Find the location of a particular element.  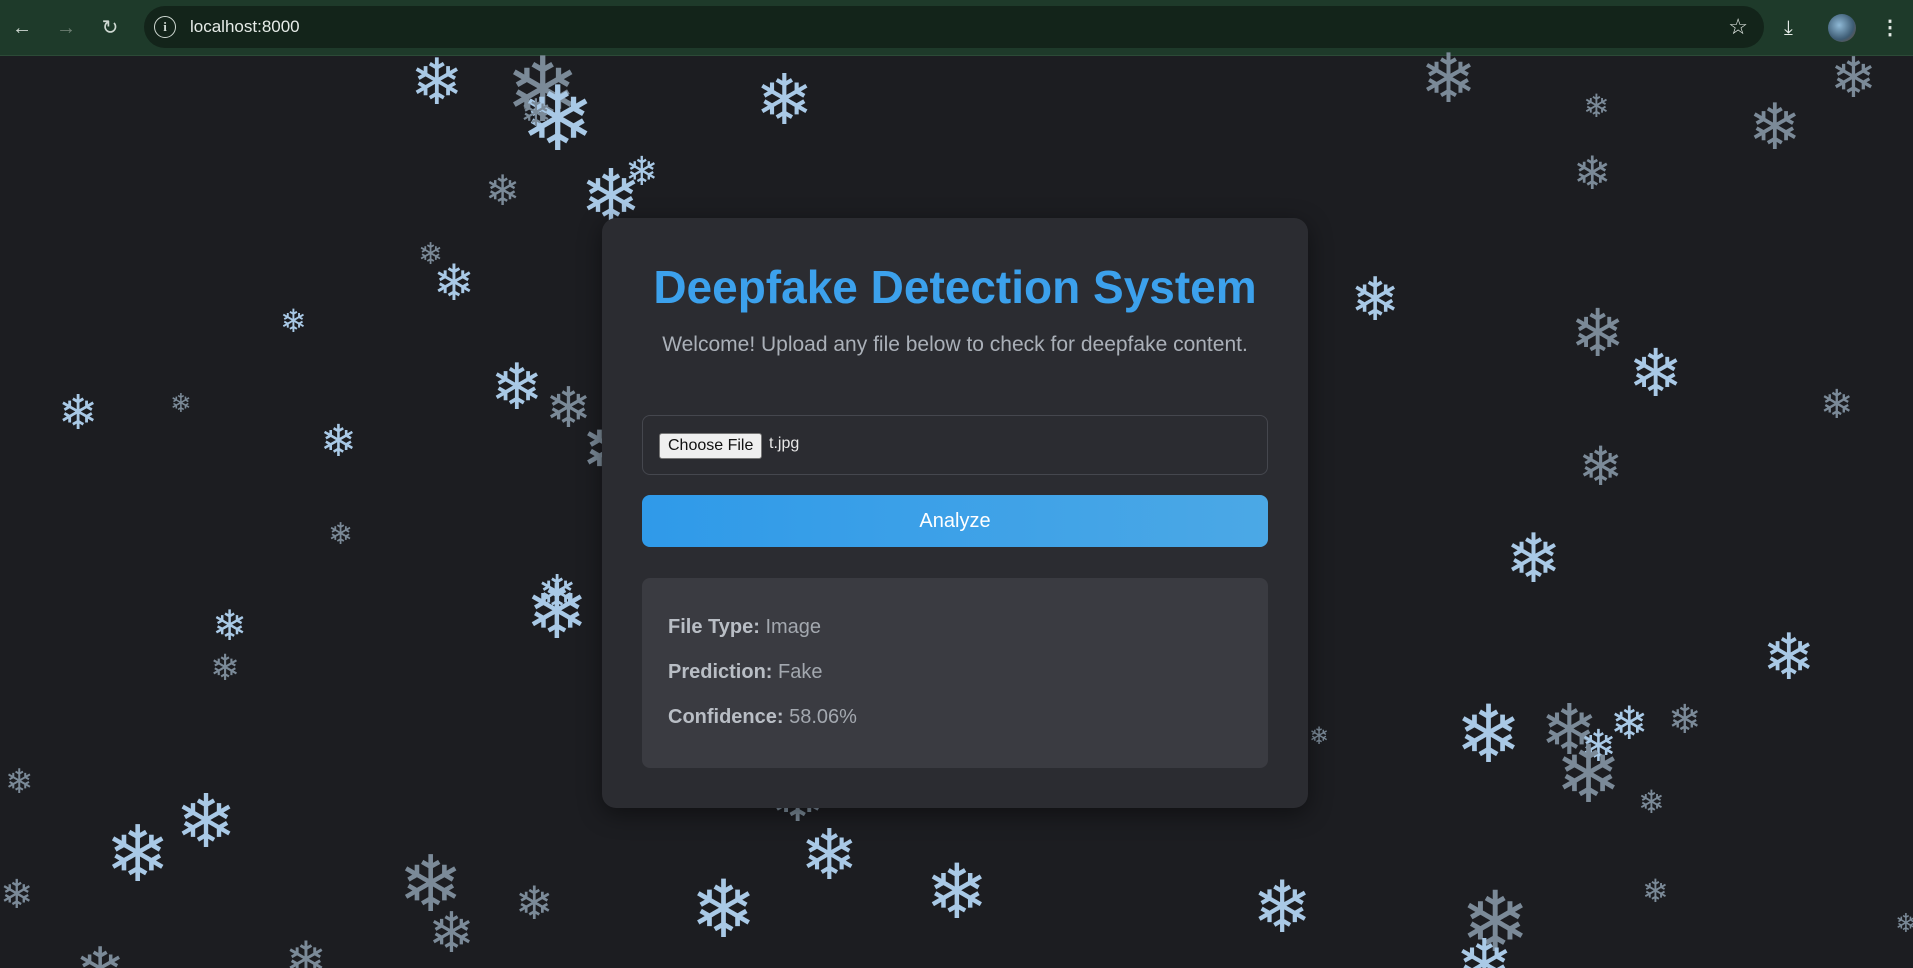

file-type-label: File Type: is located at coordinates (714, 627).